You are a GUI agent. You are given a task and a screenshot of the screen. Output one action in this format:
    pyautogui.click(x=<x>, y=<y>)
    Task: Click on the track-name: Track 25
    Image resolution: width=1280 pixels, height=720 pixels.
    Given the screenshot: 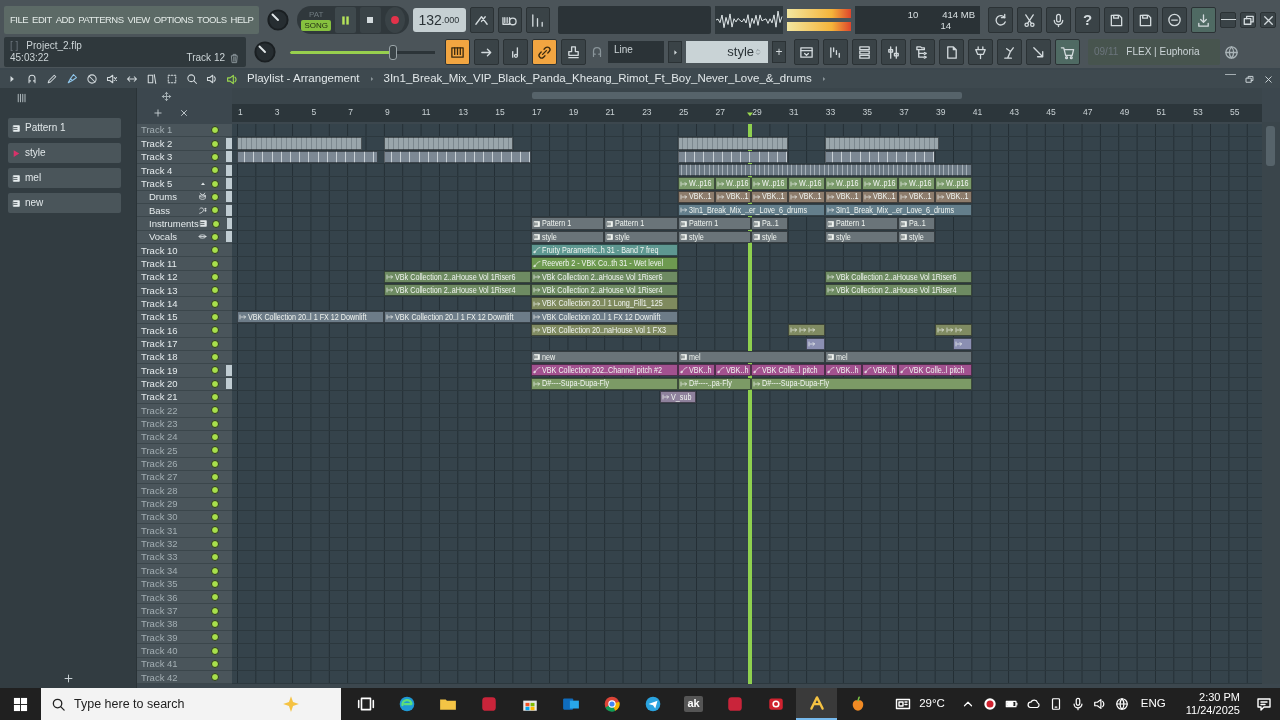 What is the action you would take?
    pyautogui.click(x=159, y=450)
    